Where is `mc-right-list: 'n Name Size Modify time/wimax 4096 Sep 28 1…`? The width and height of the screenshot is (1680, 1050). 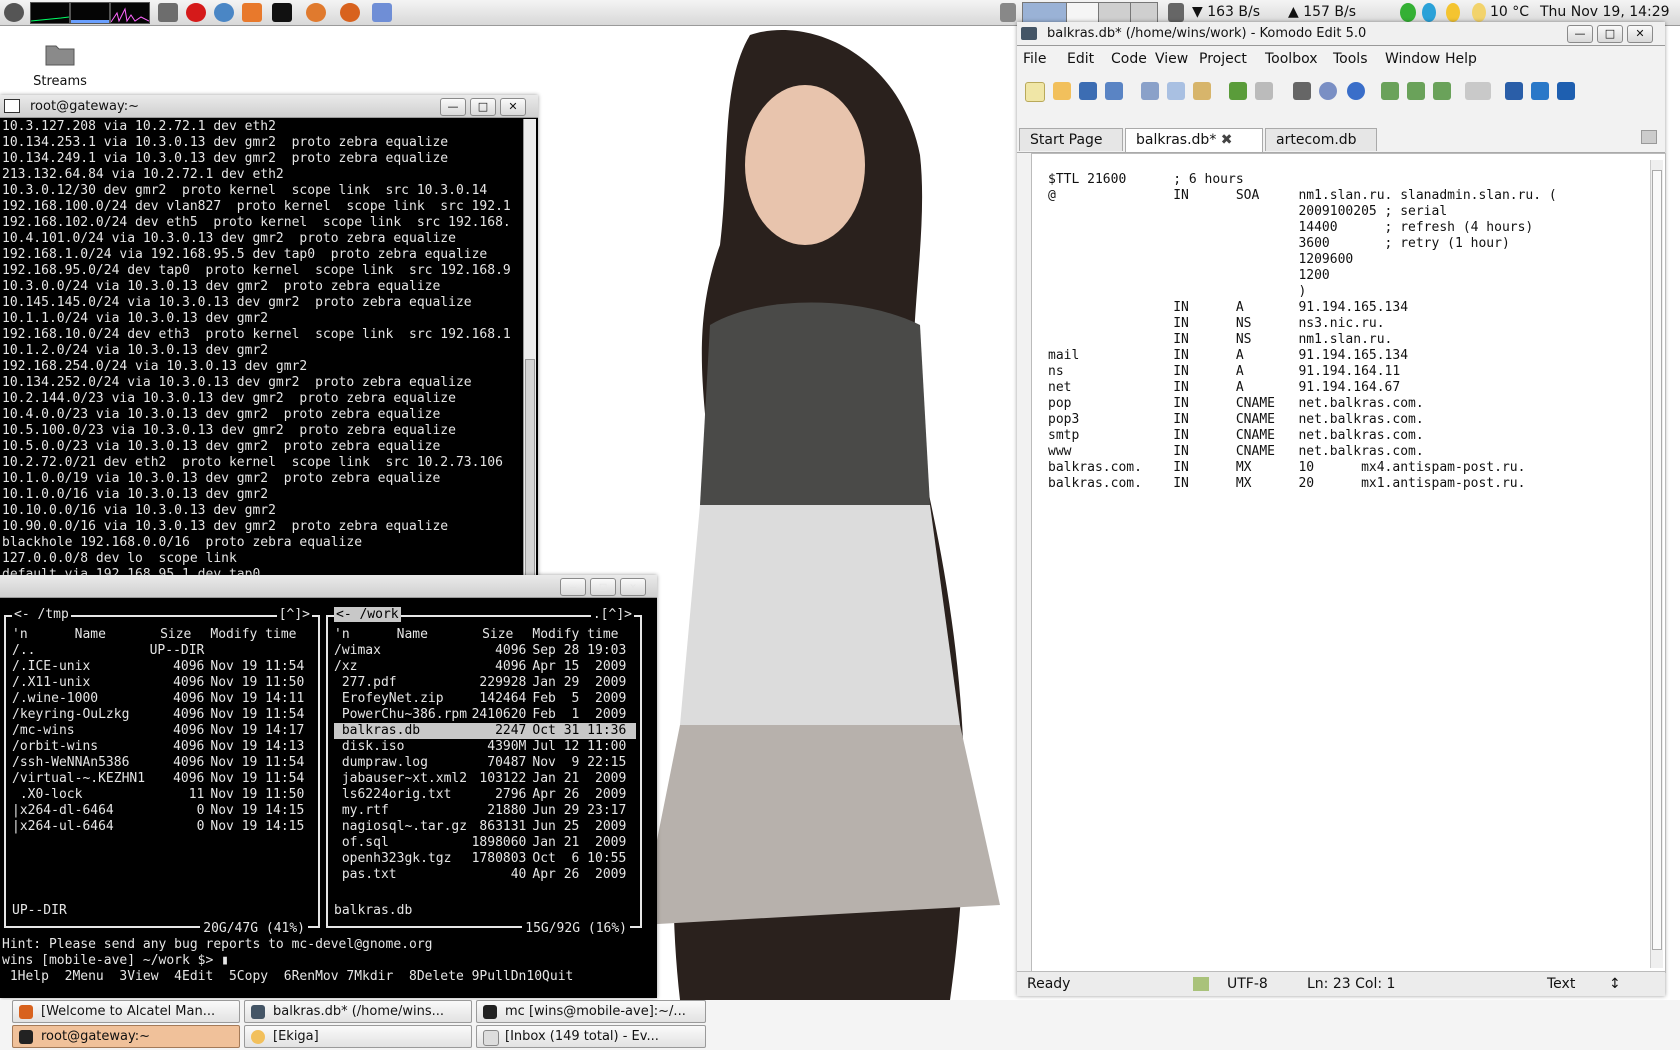 mc-right-list: 'n Name Size Modify time/wimax 4096 Sep 28 1… is located at coordinates (485, 755).